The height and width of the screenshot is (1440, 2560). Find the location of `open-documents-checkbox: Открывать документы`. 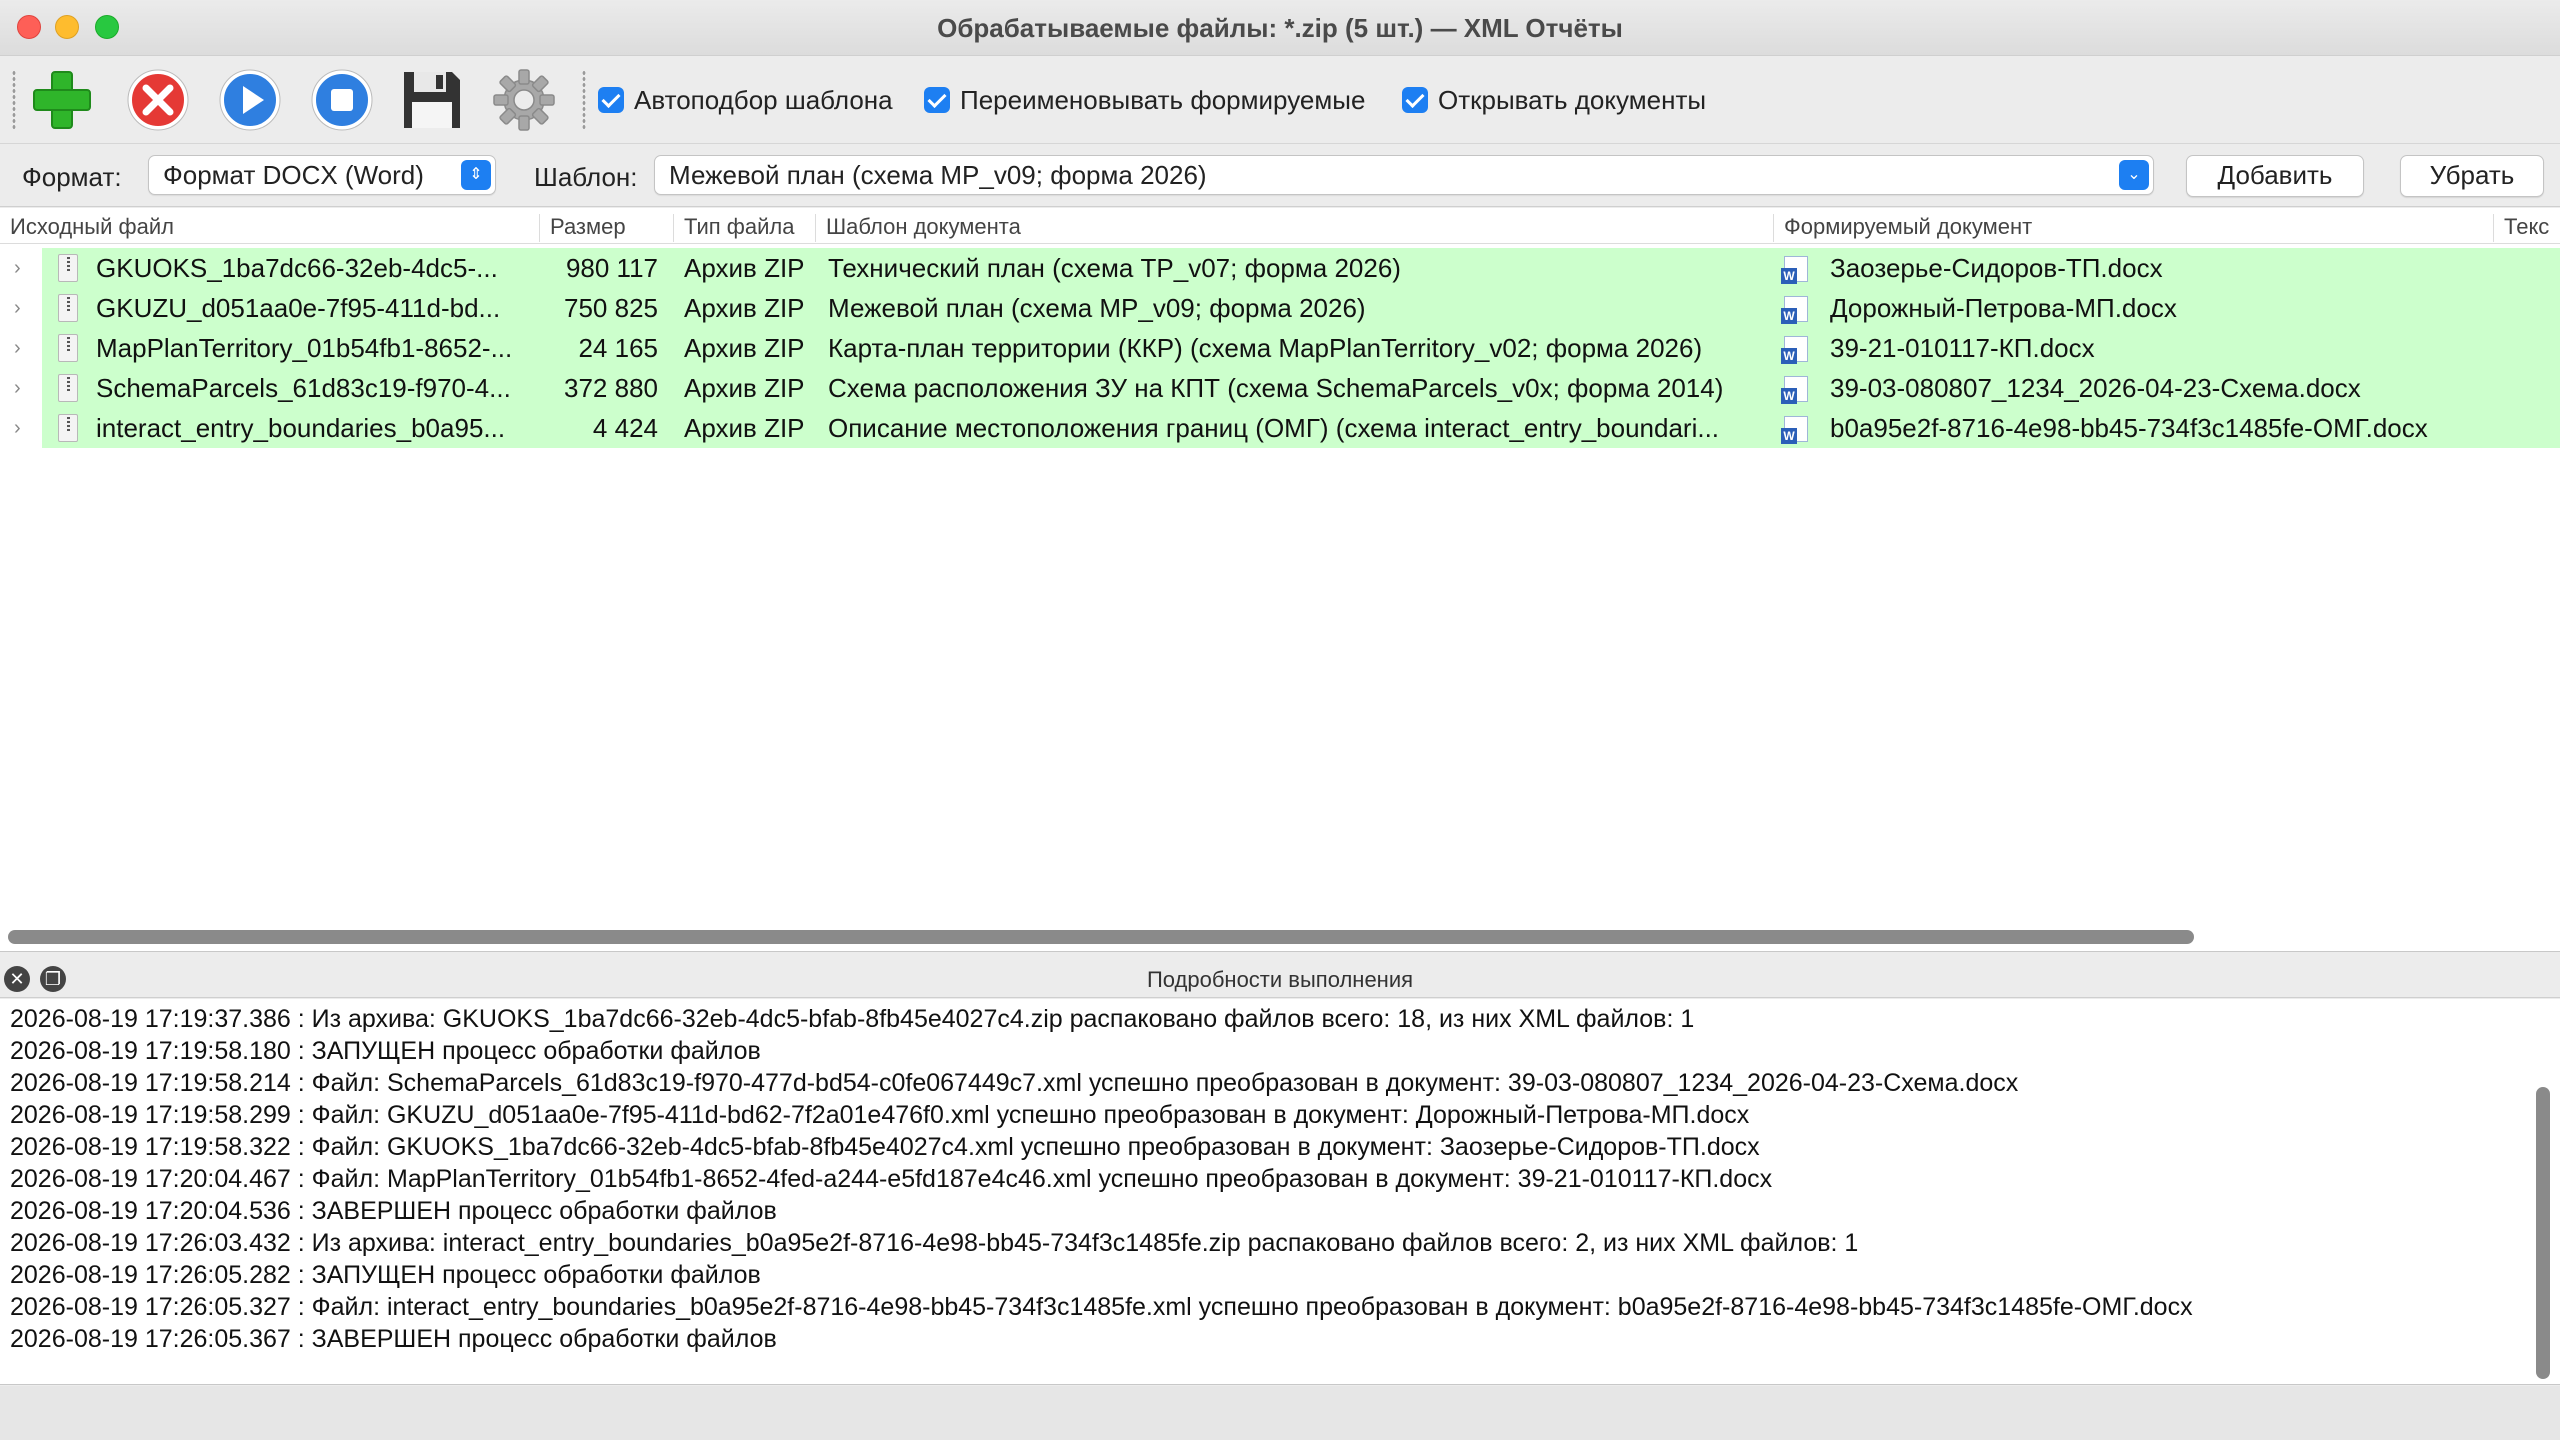

open-documents-checkbox: Открывать документы is located at coordinates (1554, 100).